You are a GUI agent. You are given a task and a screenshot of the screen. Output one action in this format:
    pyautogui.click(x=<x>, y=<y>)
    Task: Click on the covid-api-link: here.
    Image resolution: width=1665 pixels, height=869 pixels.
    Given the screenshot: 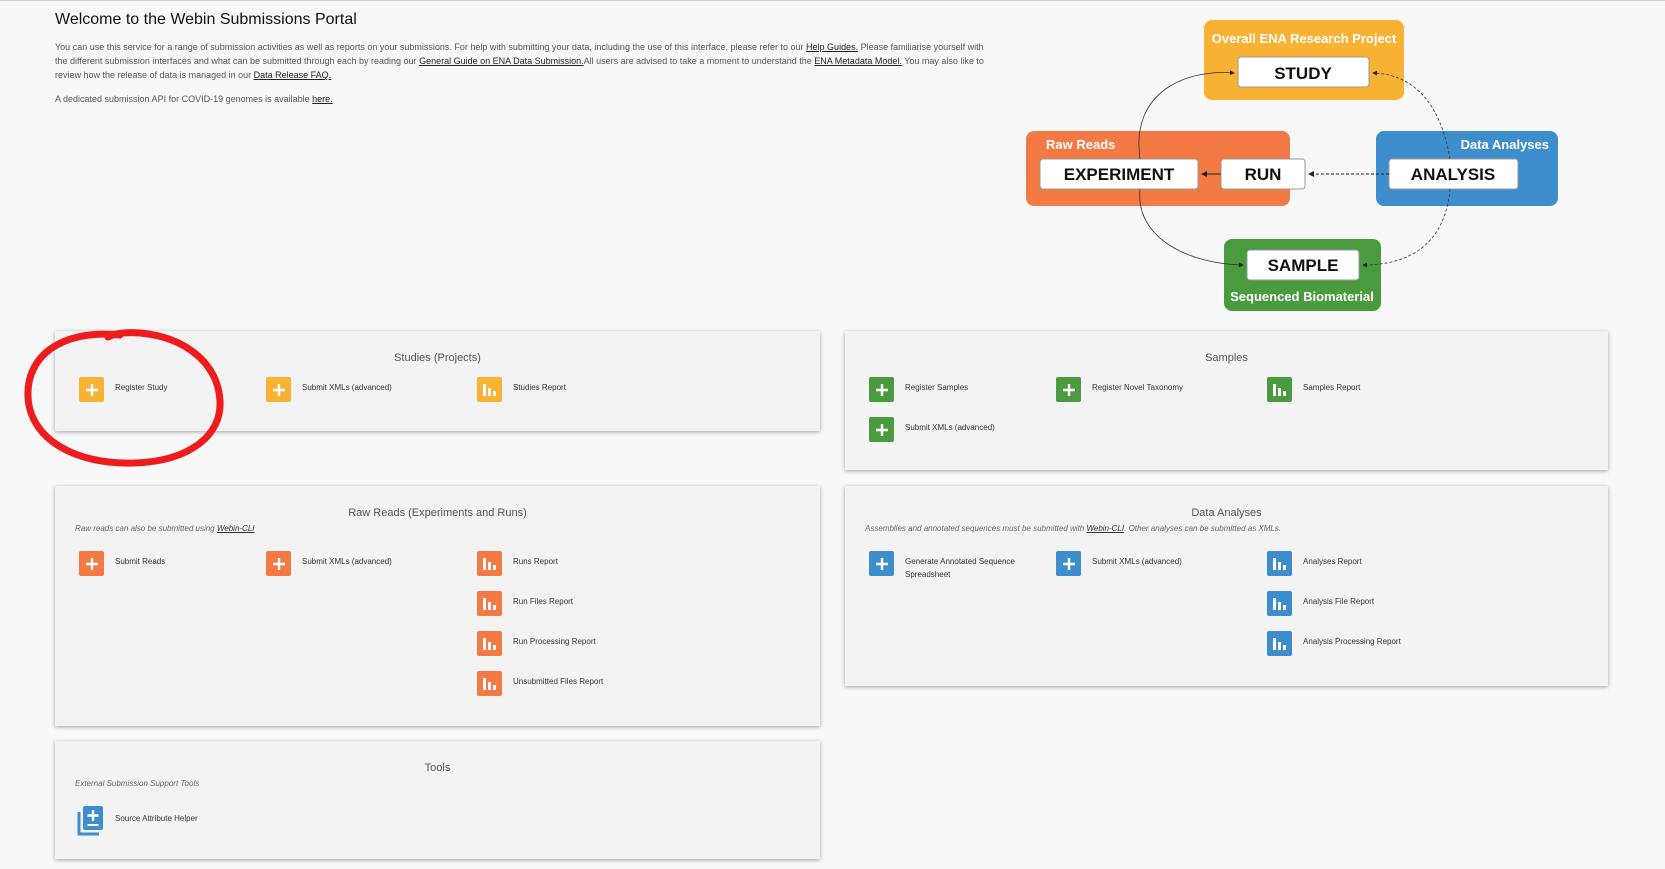 What is the action you would take?
    pyautogui.click(x=322, y=99)
    